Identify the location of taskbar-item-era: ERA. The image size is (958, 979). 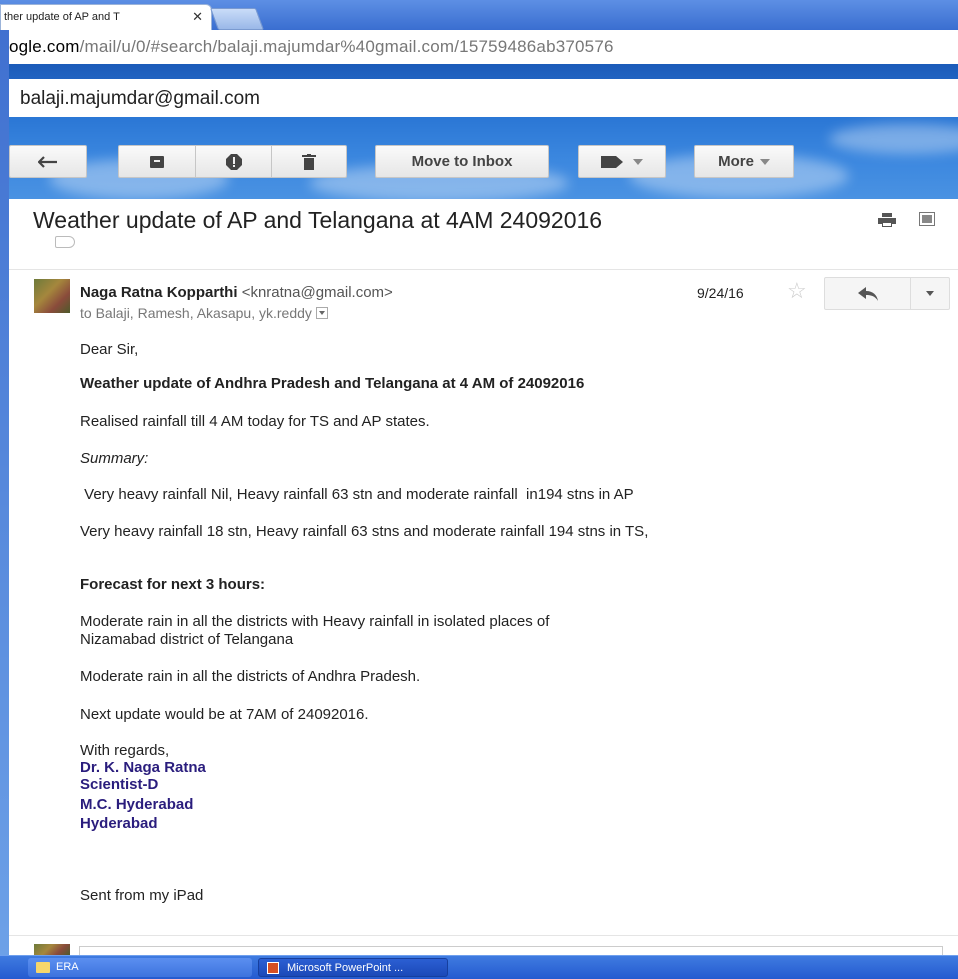
(140, 967).